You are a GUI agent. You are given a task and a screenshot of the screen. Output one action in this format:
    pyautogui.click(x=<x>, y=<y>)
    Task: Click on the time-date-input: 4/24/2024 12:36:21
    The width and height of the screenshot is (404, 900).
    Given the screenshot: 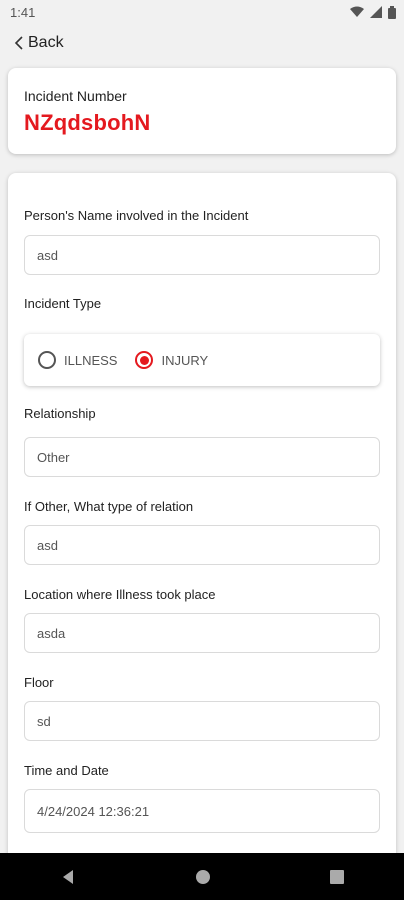 What is the action you would take?
    pyautogui.click(x=202, y=811)
    